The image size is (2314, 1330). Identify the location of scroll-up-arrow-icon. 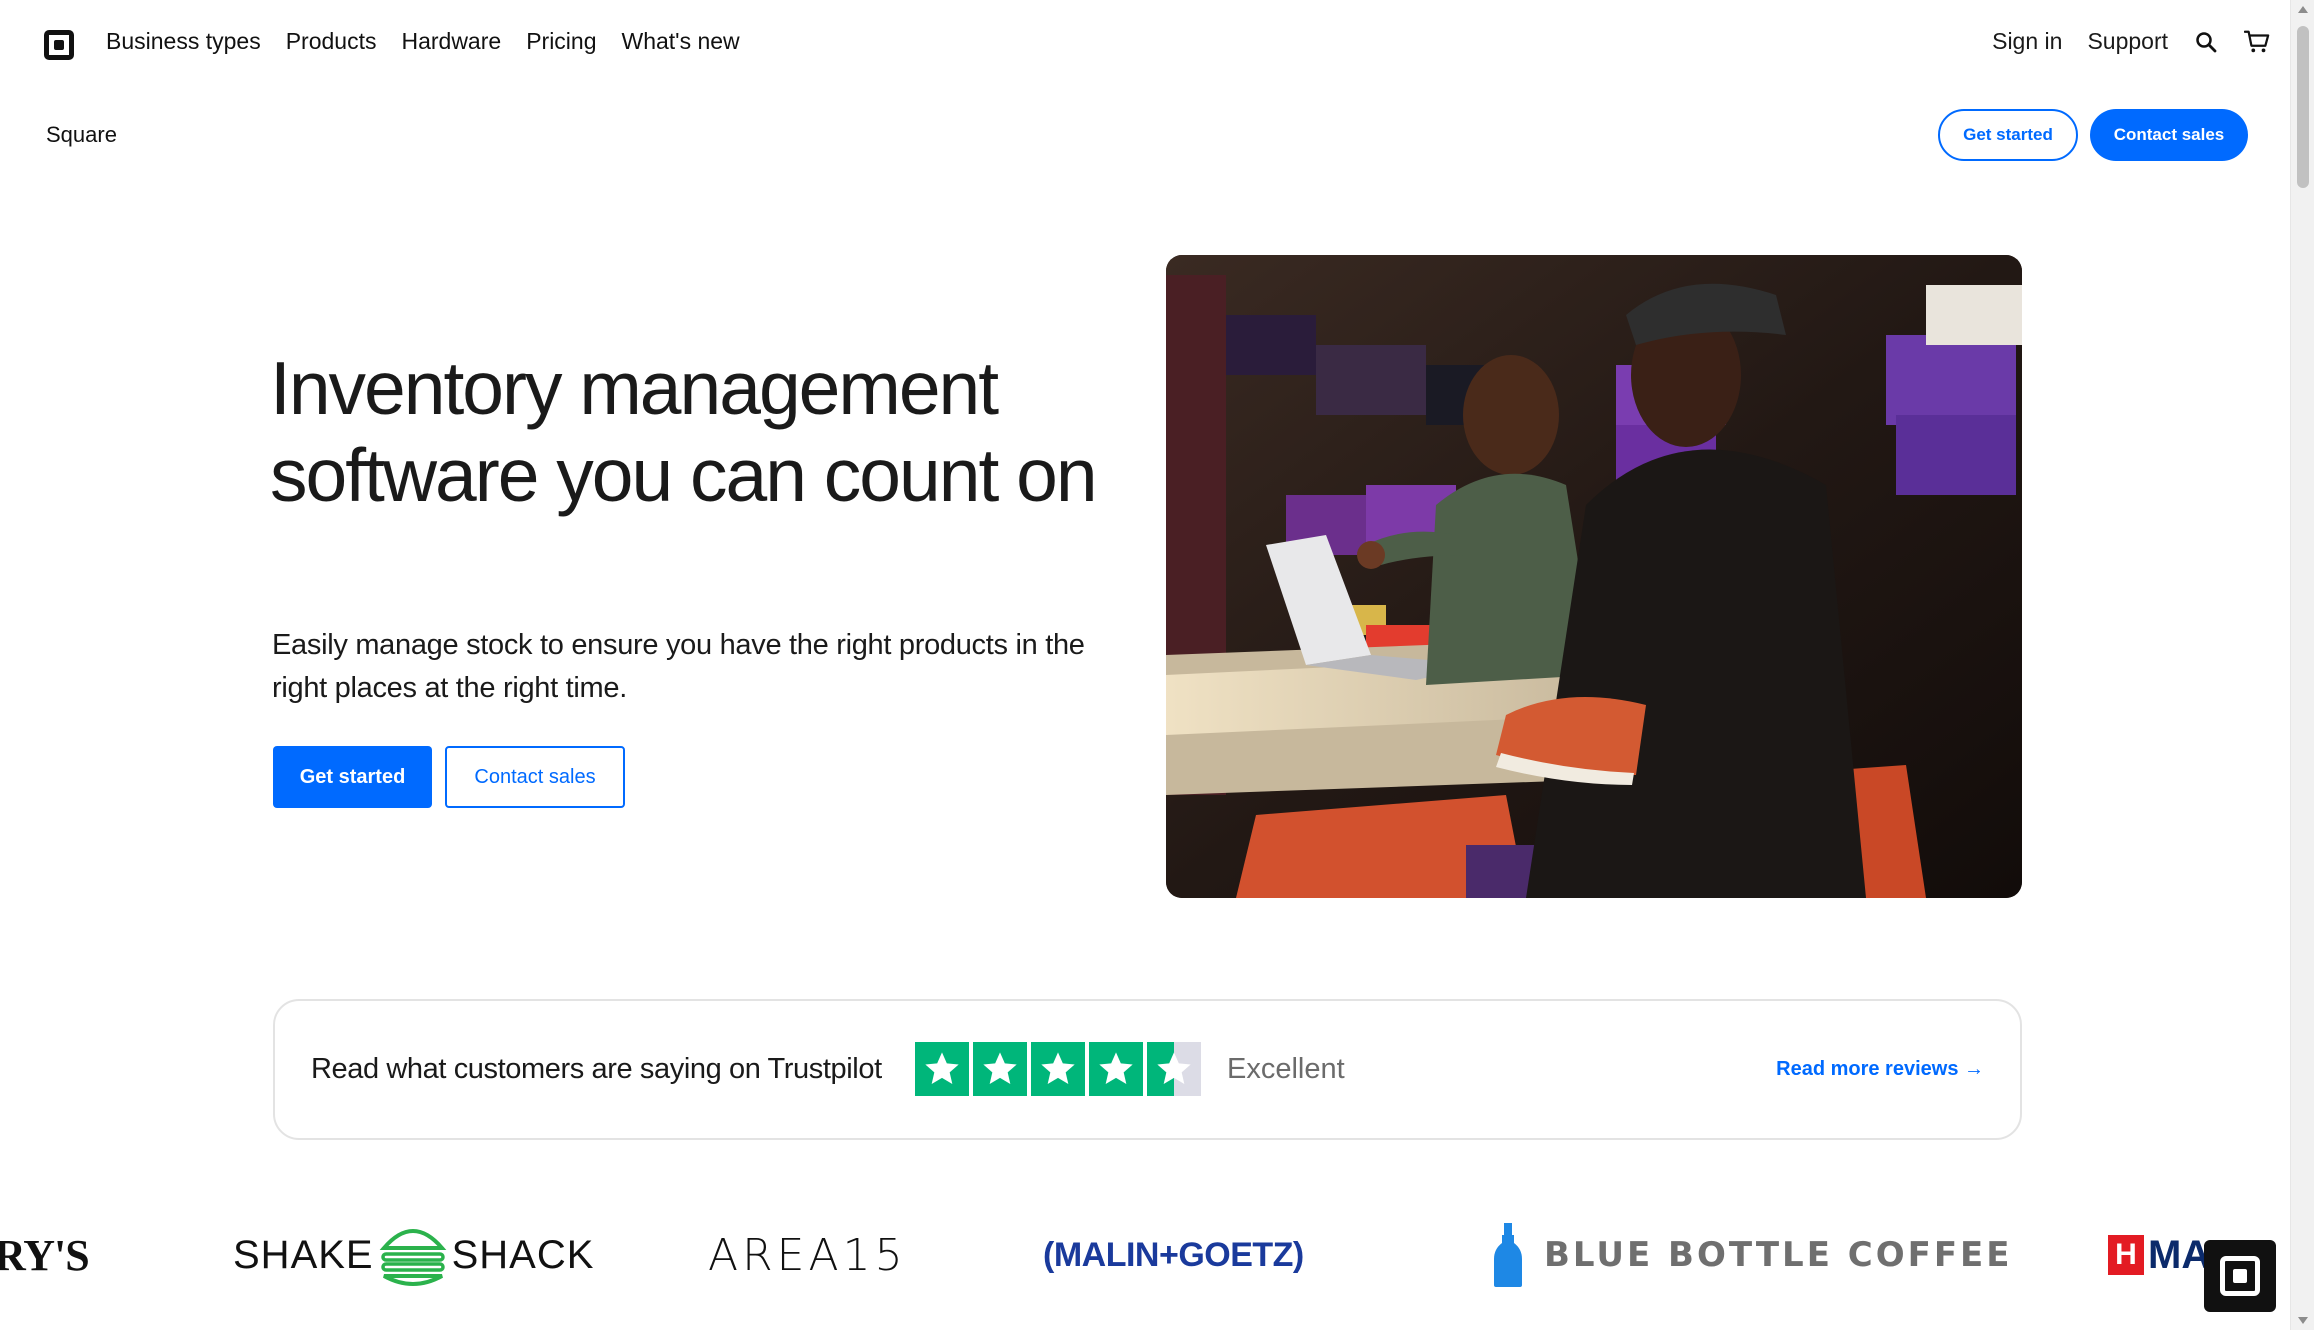
(2303, 9).